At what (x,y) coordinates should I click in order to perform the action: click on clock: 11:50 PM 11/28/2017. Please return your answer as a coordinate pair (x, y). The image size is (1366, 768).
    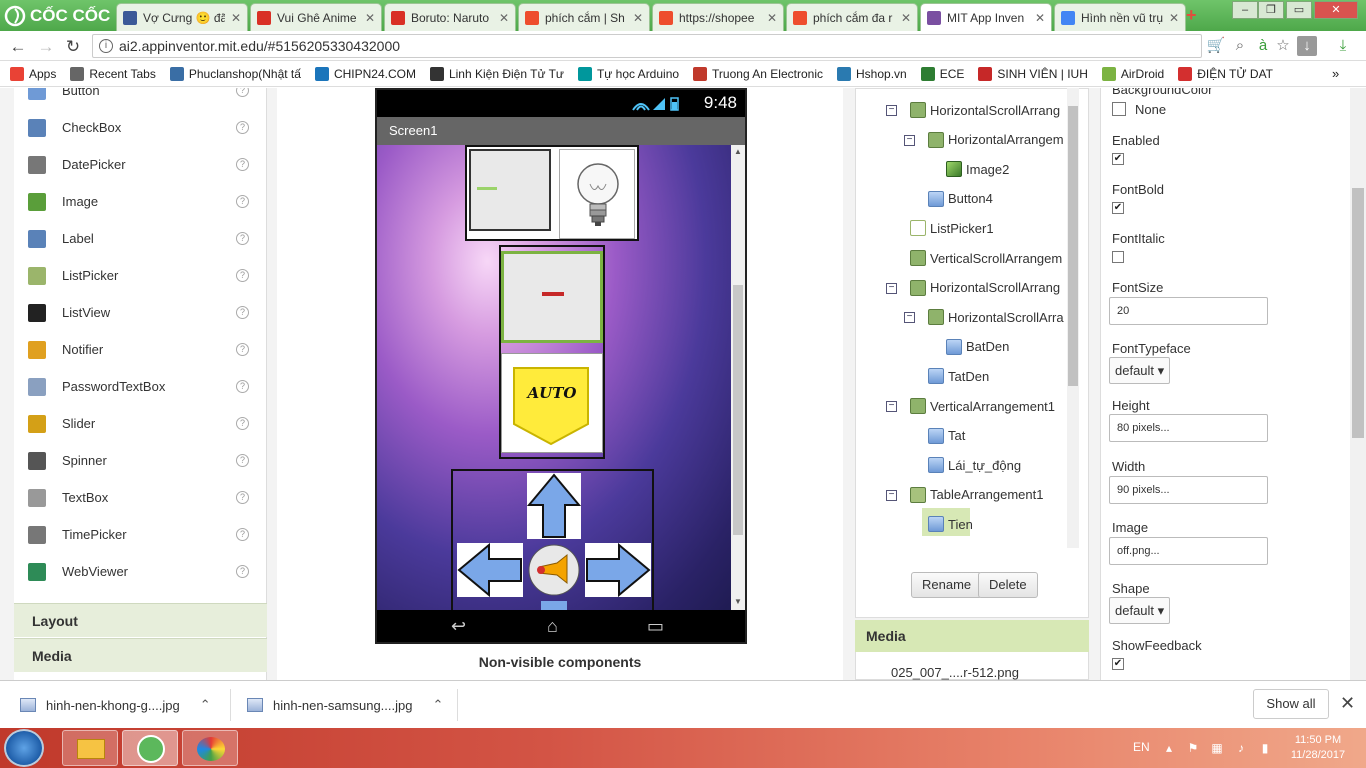
    Looking at the image, I should click on (1318, 748).